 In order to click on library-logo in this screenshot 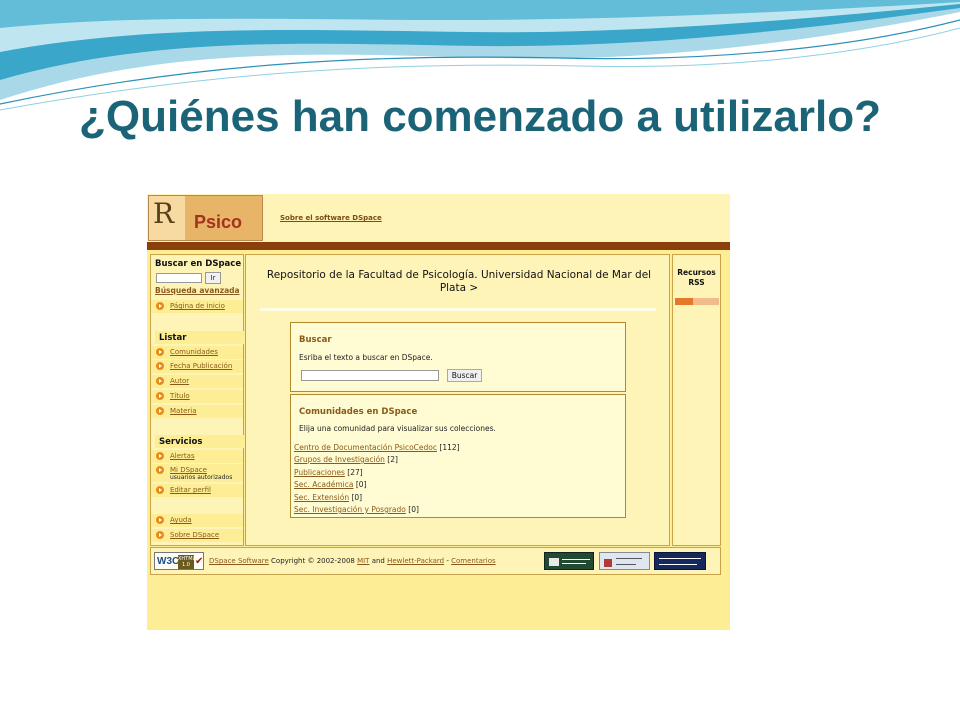, I will do `click(624, 561)`.